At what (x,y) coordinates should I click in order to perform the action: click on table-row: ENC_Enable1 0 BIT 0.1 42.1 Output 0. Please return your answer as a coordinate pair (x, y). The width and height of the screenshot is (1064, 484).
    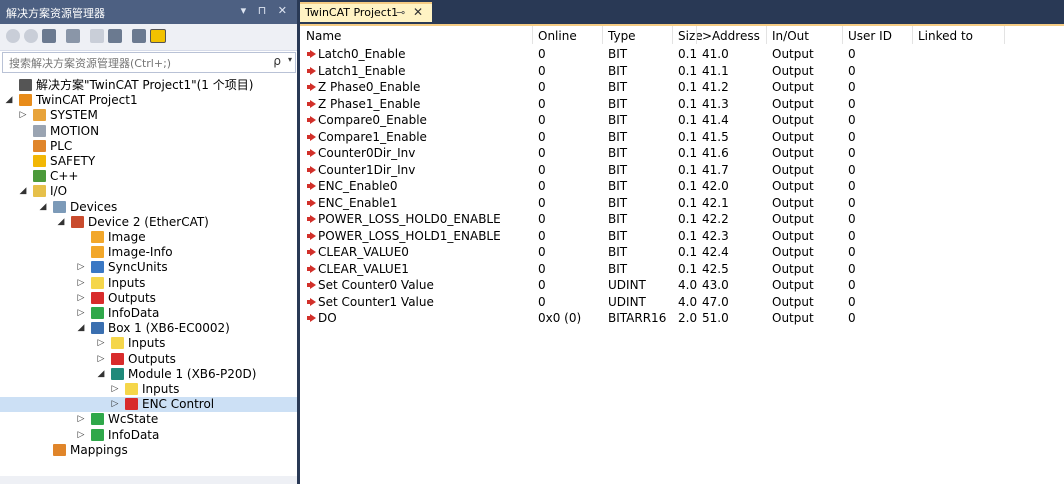
    Looking at the image, I should click on (682, 203).